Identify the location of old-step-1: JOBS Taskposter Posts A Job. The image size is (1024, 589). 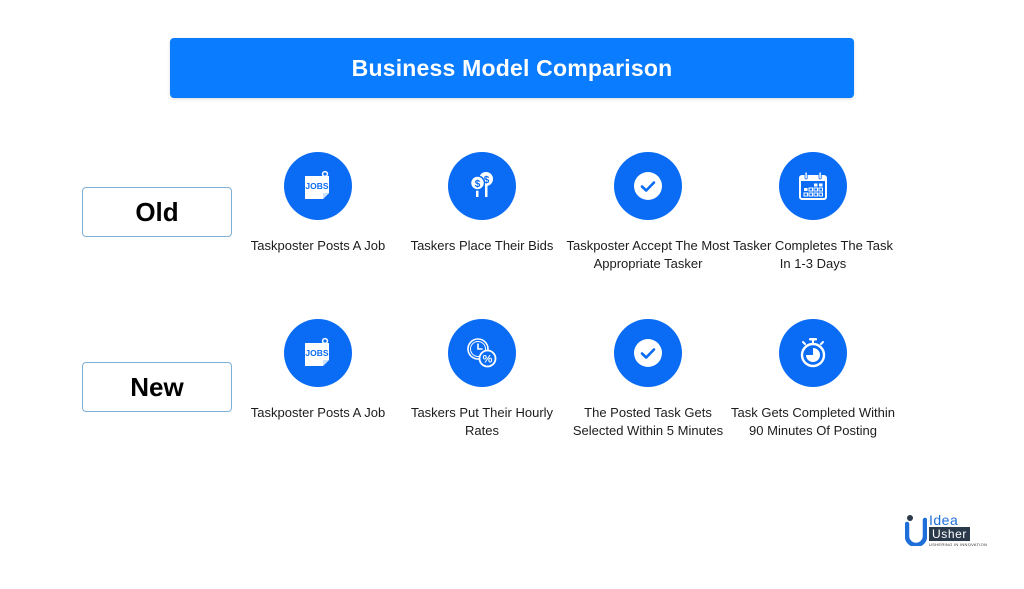
(318, 203).